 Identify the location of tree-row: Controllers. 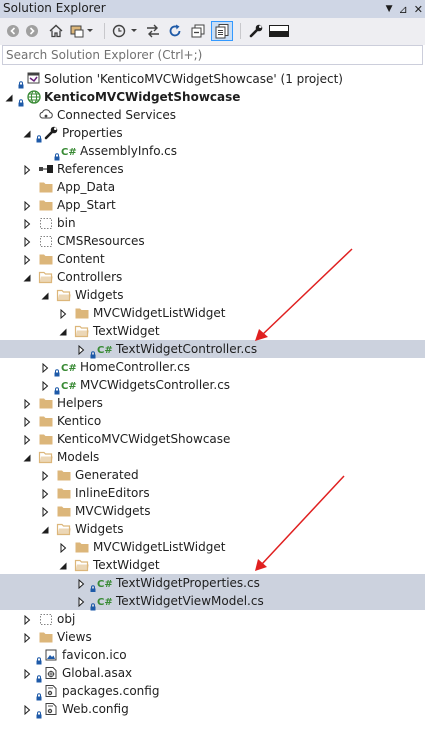
(212, 277).